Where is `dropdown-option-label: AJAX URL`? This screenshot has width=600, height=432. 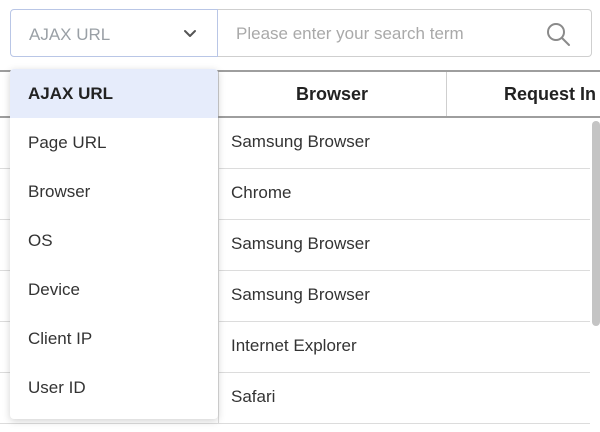
dropdown-option-label: AJAX URL is located at coordinates (71, 93).